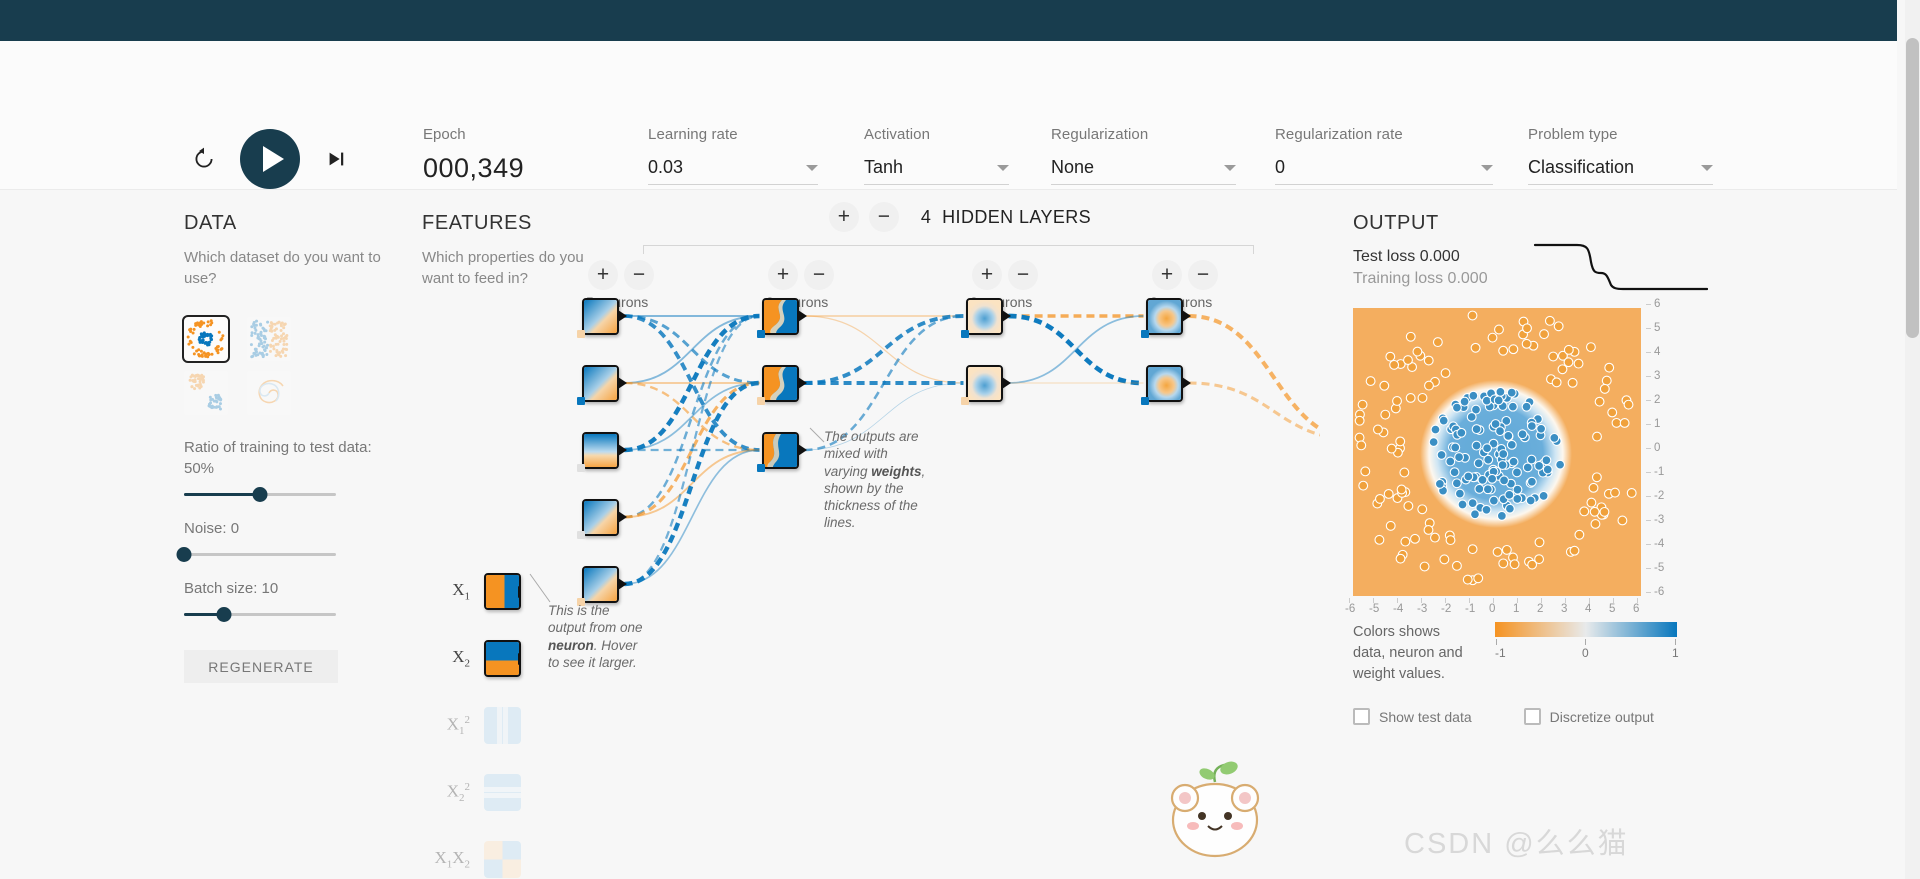 Image resolution: width=1920 pixels, height=879 pixels. I want to click on activation-select: Tanh, so click(936, 171).